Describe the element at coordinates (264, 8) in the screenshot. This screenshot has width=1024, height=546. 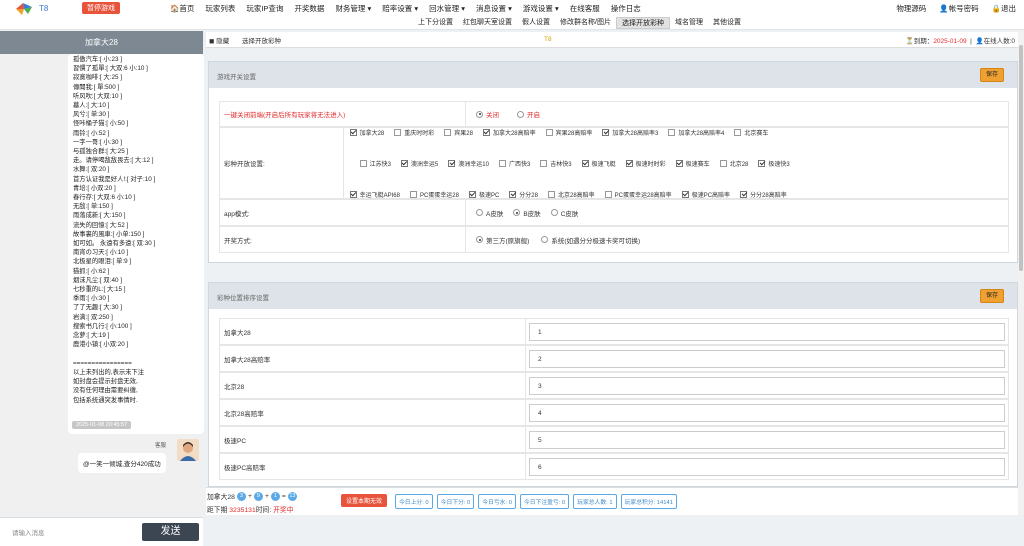
I see `nav-player-ip: 玩家IP查询` at that location.